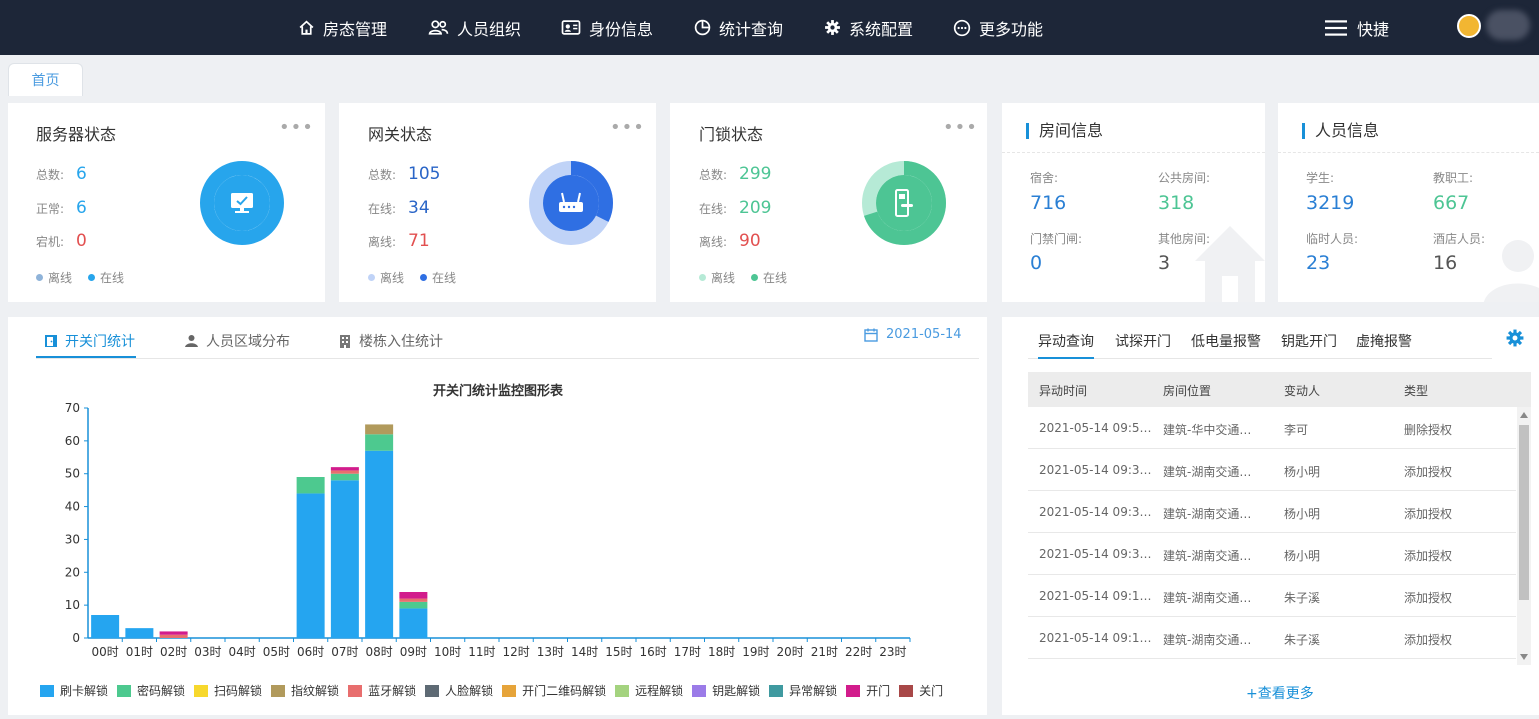 The height and width of the screenshot is (719, 1539). Describe the element at coordinates (1133, 202) in the screenshot. I see `room-info-card: 房间信息 宿舍: 716 公共房间: 318 门禁门闸: 0 其他房间: 3` at that location.